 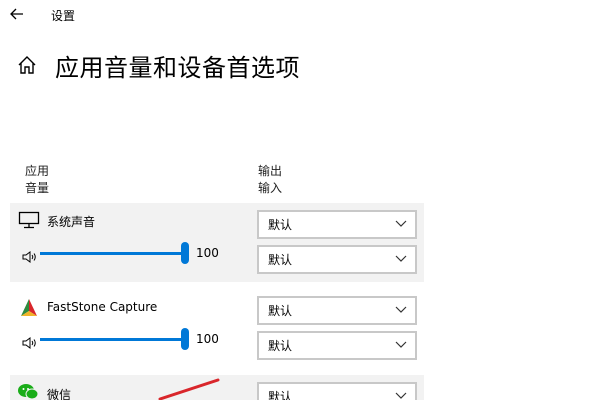 What do you see at coordinates (37, 188) in the screenshot?
I see `column-header-app-line2: 音量` at bounding box center [37, 188].